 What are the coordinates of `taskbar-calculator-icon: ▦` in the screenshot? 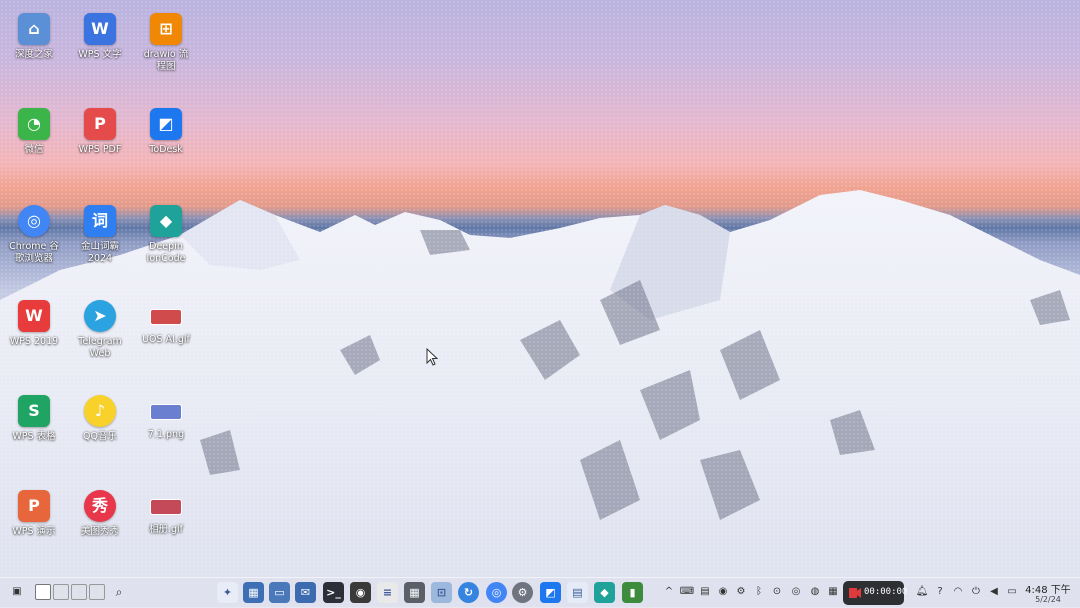 It's located at (414, 592).